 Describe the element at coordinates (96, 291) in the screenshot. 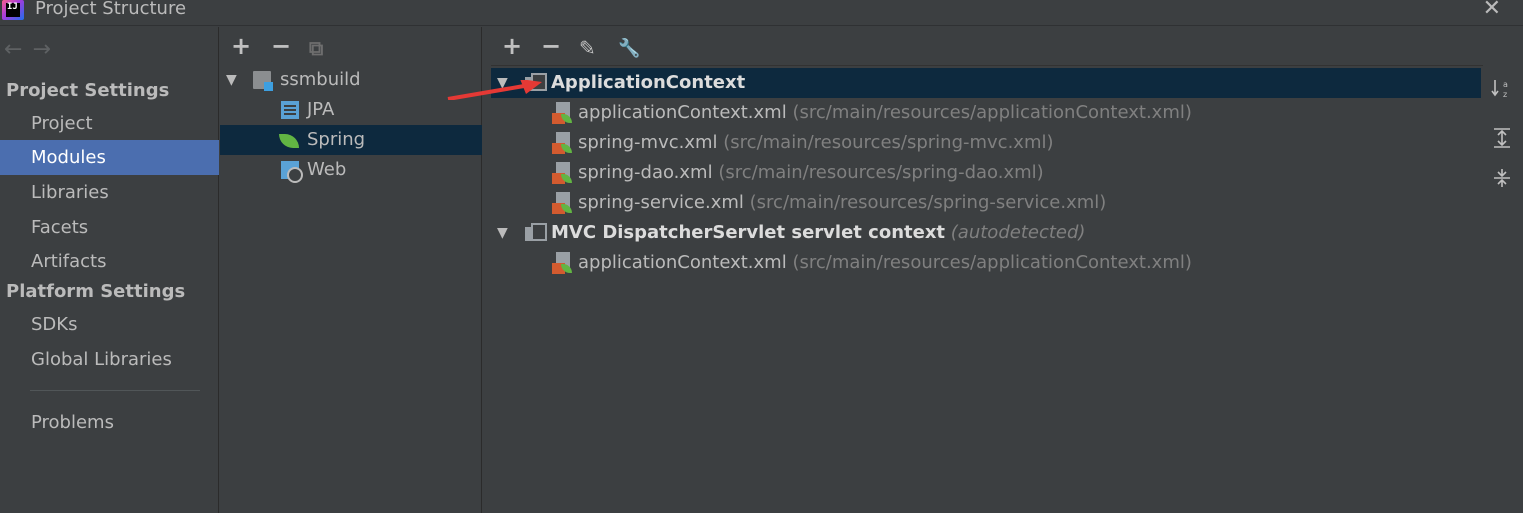

I see `platform-settings-header: Platform Settings` at that location.